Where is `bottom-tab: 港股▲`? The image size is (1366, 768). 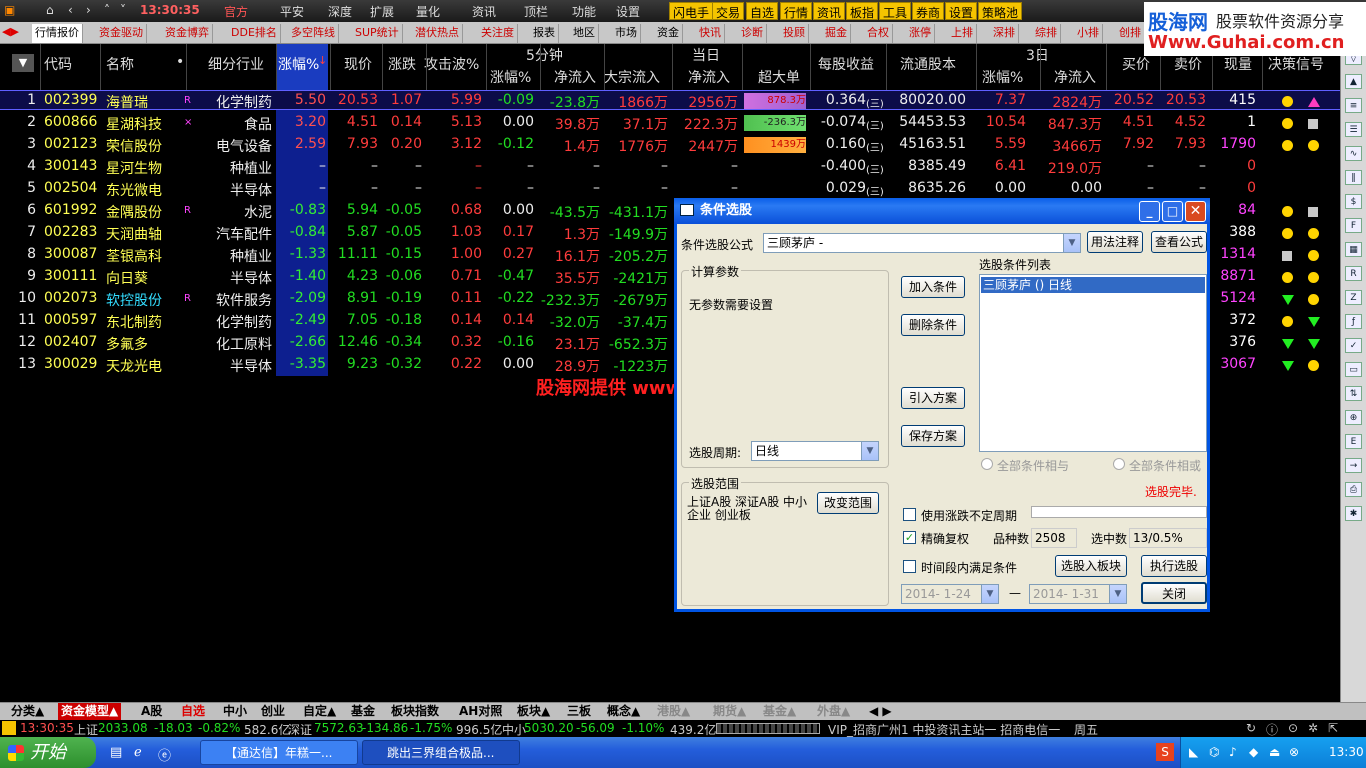 bottom-tab: 港股▲ is located at coordinates (673, 711).